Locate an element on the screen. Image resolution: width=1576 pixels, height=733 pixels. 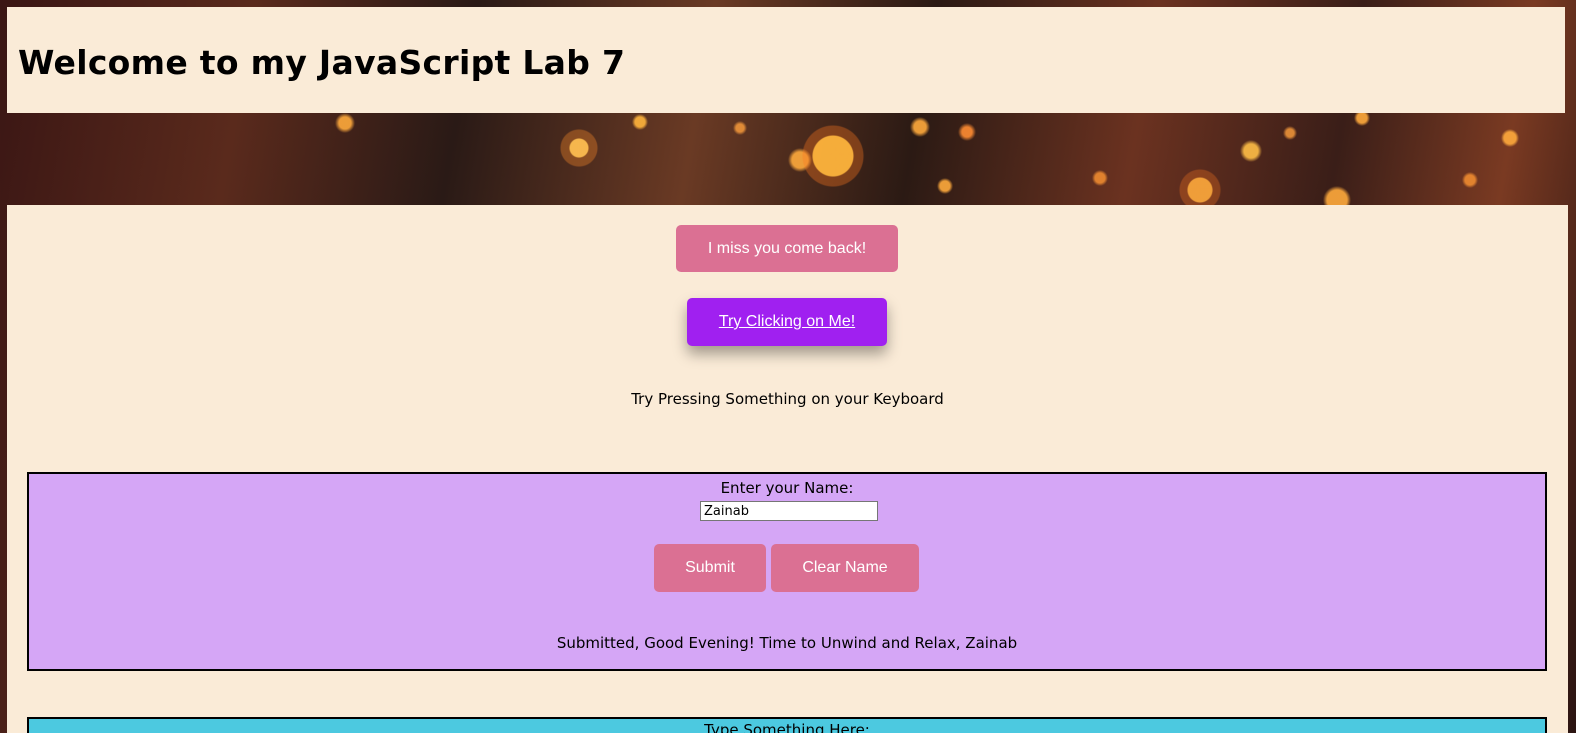
submit-button: Submit is located at coordinates (710, 568).